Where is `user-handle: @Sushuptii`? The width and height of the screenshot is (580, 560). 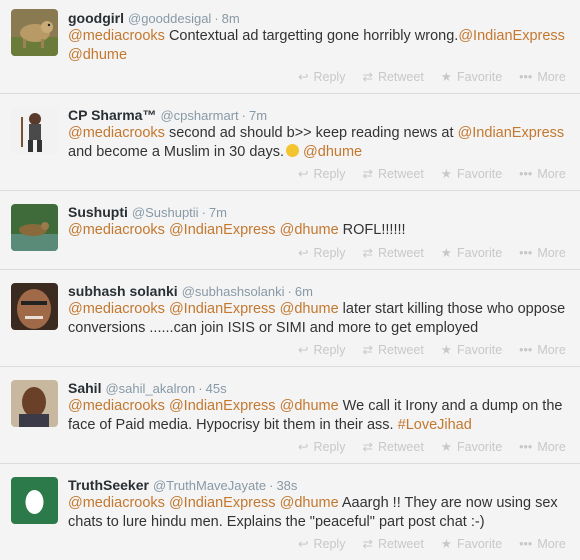 user-handle: @Sushuptii is located at coordinates (165, 212).